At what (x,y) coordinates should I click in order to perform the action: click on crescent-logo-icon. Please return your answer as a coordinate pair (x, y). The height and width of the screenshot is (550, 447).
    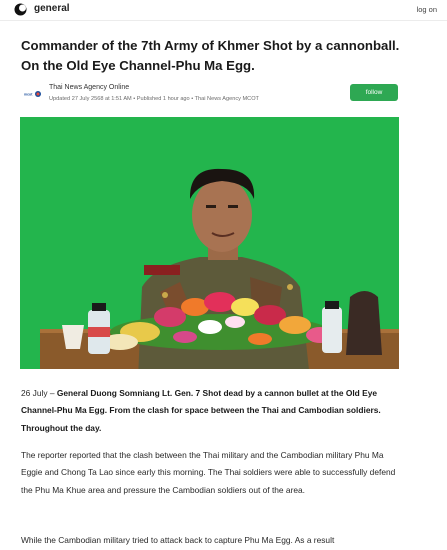
    Looking at the image, I should click on (20, 9).